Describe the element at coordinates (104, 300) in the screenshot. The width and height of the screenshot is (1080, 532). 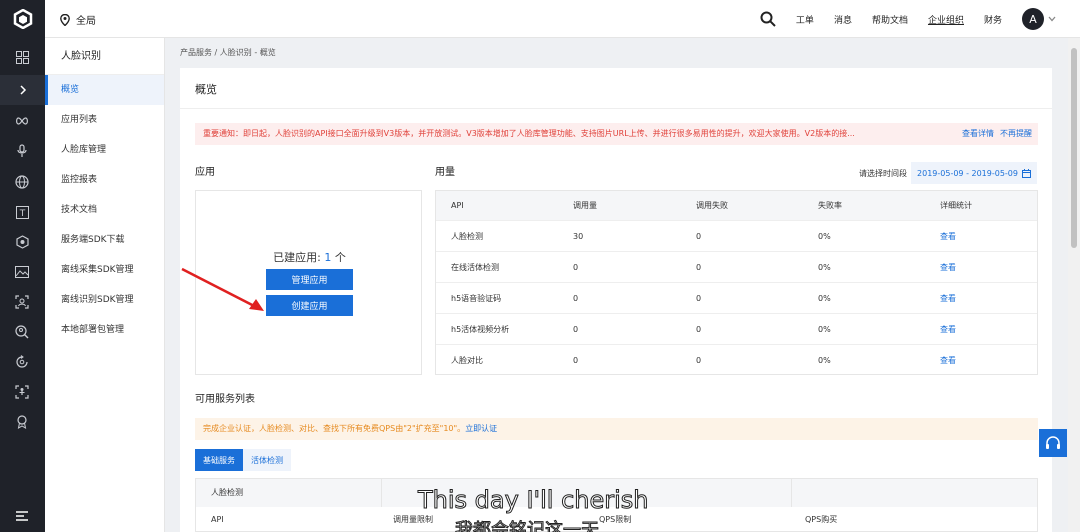
I see `sidebar-item-offline-recognition-sdk: 离线识别SDK管理` at that location.